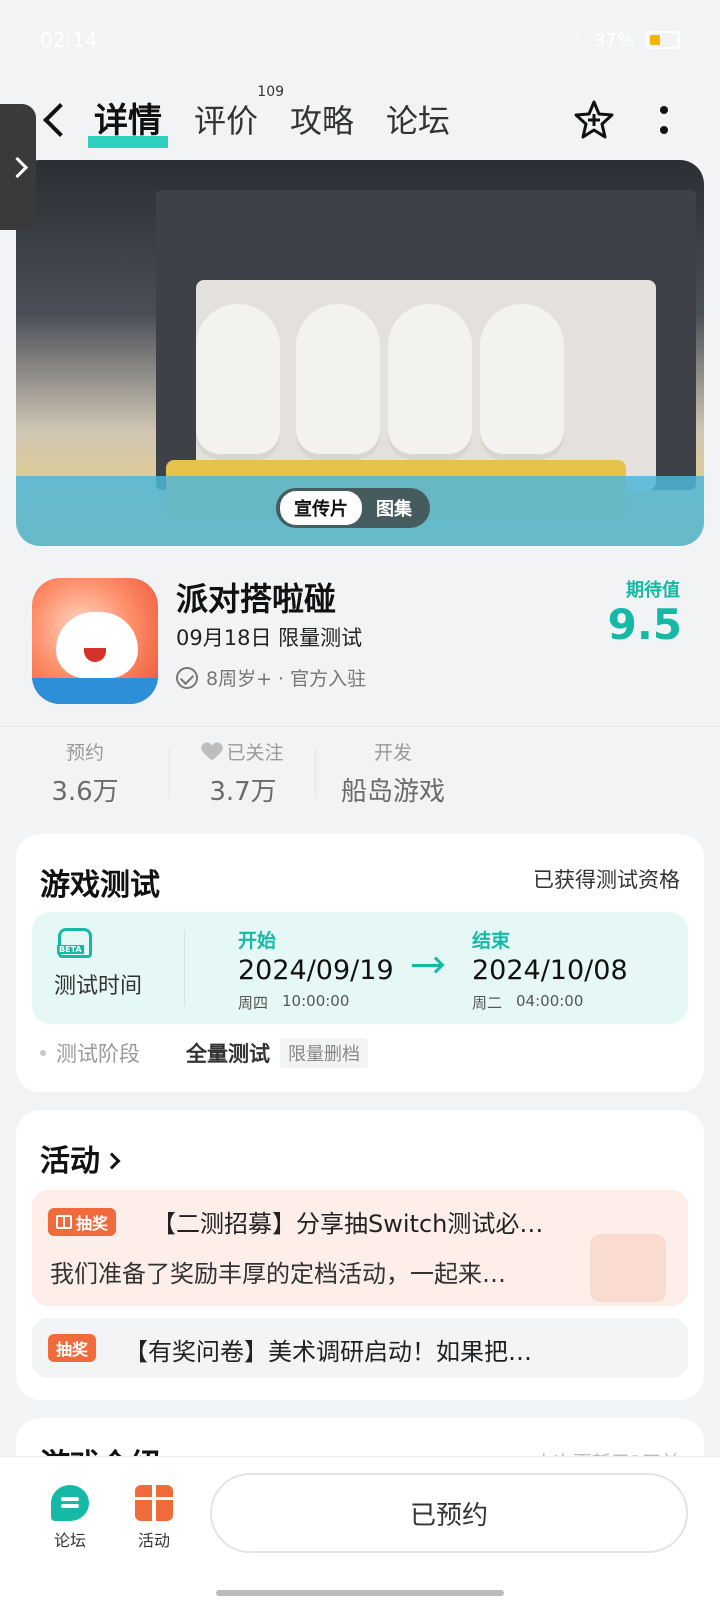  I want to click on stat-reservations: 预约 3.6万, so click(85, 778).